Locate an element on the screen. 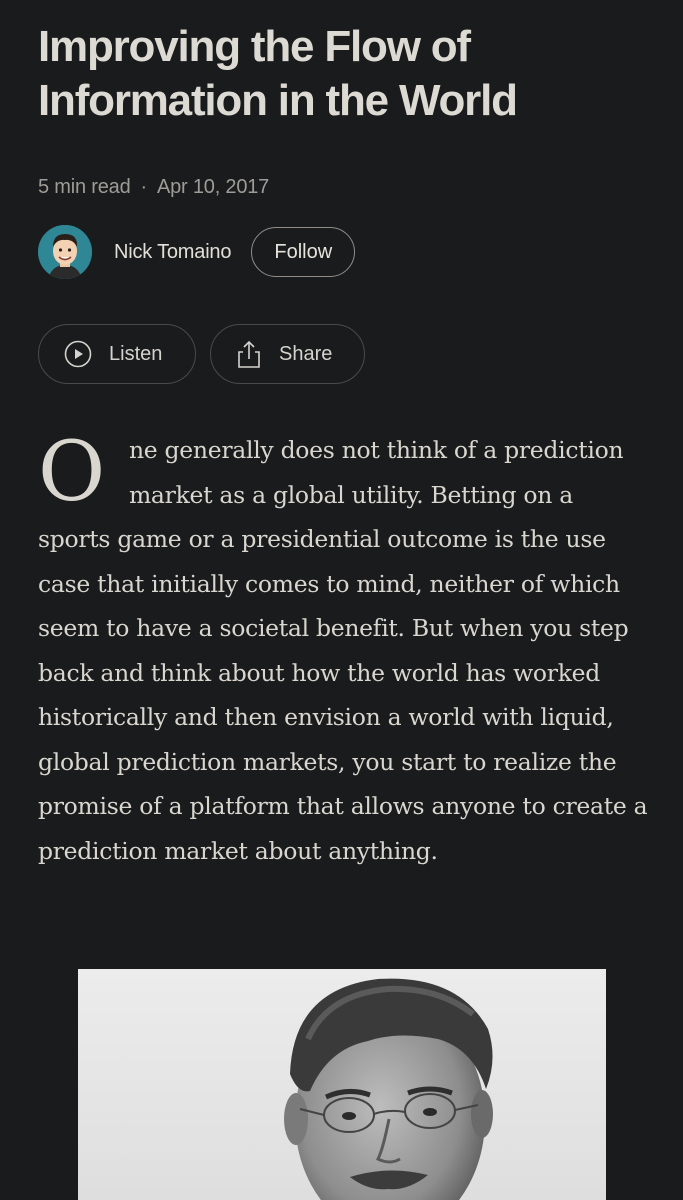  drop-cap: O is located at coordinates (71, 472).